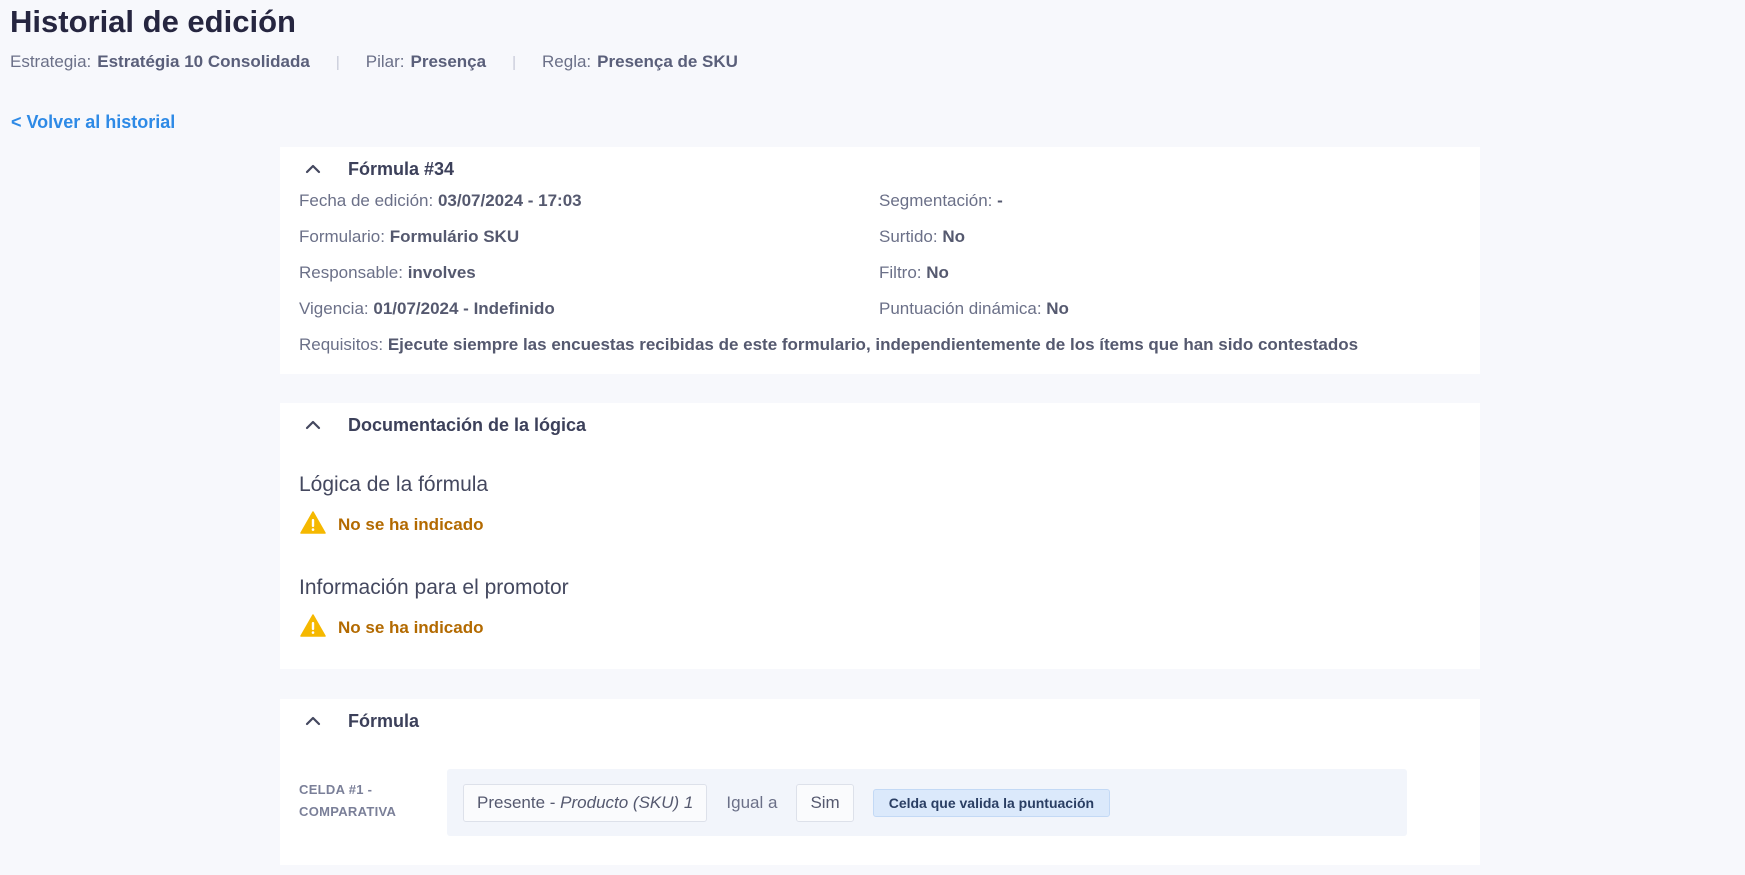 This screenshot has height=875, width=1745. What do you see at coordinates (401, 168) in the screenshot?
I see `formula-info-title: Fórmula #34` at bounding box center [401, 168].